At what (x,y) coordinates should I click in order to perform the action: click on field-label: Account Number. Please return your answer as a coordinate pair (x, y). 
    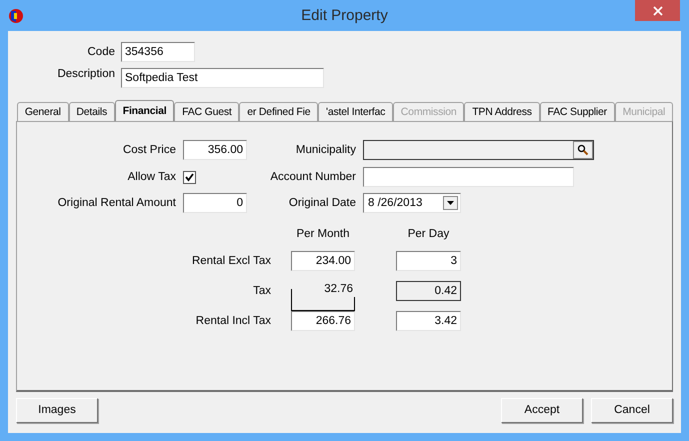
    Looking at the image, I should click on (312, 177).